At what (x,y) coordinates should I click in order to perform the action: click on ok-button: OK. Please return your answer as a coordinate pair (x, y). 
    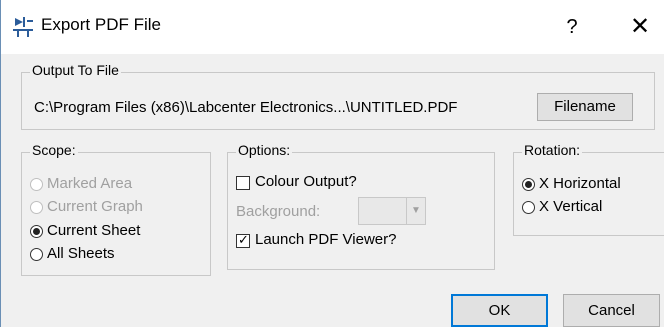
    Looking at the image, I should click on (499, 310).